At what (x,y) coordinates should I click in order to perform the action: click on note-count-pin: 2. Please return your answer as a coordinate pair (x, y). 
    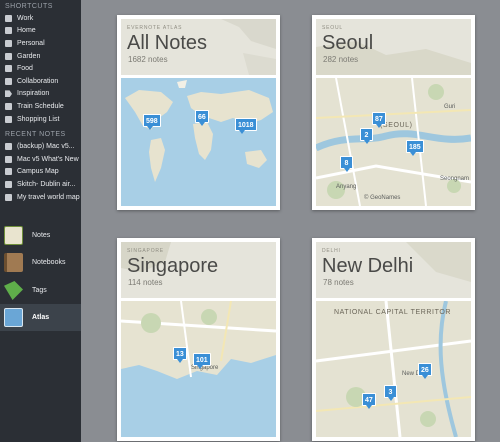
    Looking at the image, I should click on (366, 136).